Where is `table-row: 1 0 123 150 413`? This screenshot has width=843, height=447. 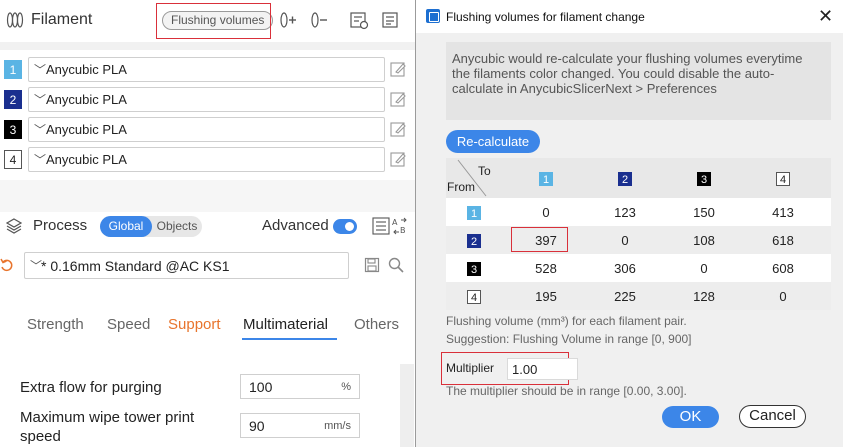 table-row: 1 0 123 150 413 is located at coordinates (638, 212).